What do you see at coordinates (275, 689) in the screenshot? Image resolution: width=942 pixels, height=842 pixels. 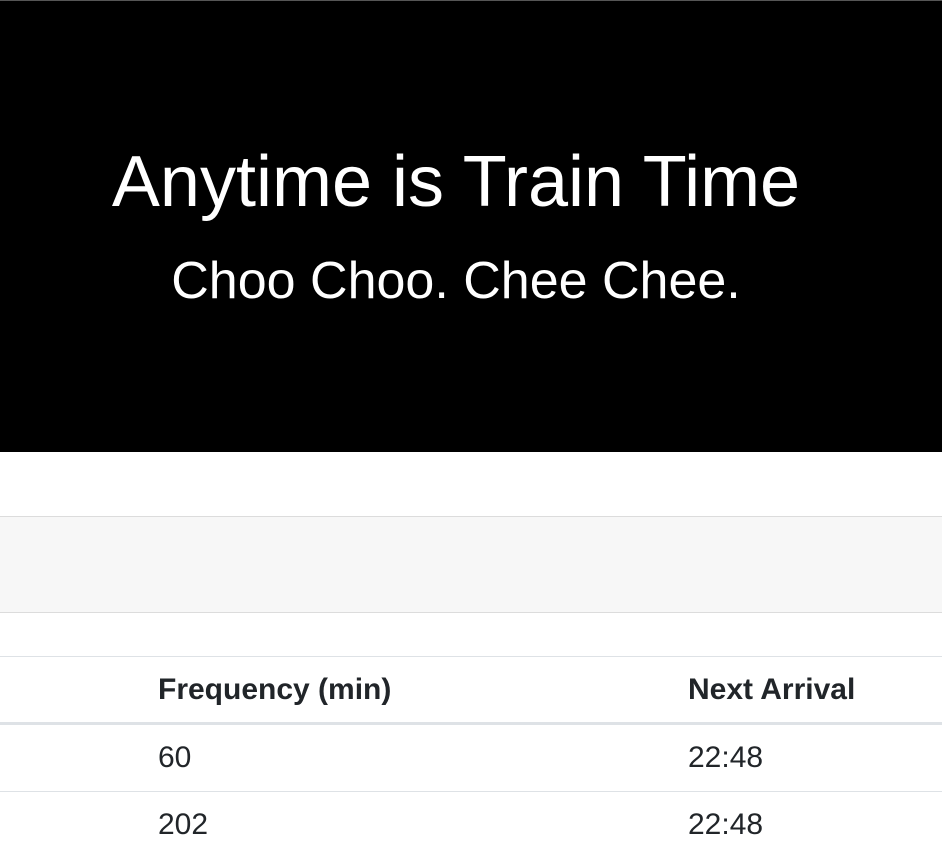 I see `column-header-frequency: Frequency (min)` at bounding box center [275, 689].